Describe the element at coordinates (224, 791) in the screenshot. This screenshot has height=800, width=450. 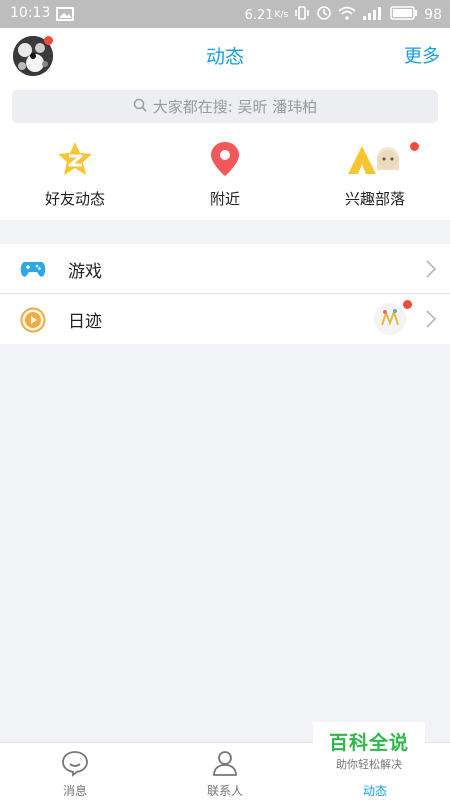
I see `tab-label: 联系人` at that location.